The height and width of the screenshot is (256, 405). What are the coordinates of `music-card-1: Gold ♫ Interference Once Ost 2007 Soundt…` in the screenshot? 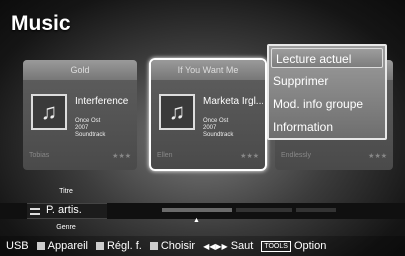 It's located at (80, 115).